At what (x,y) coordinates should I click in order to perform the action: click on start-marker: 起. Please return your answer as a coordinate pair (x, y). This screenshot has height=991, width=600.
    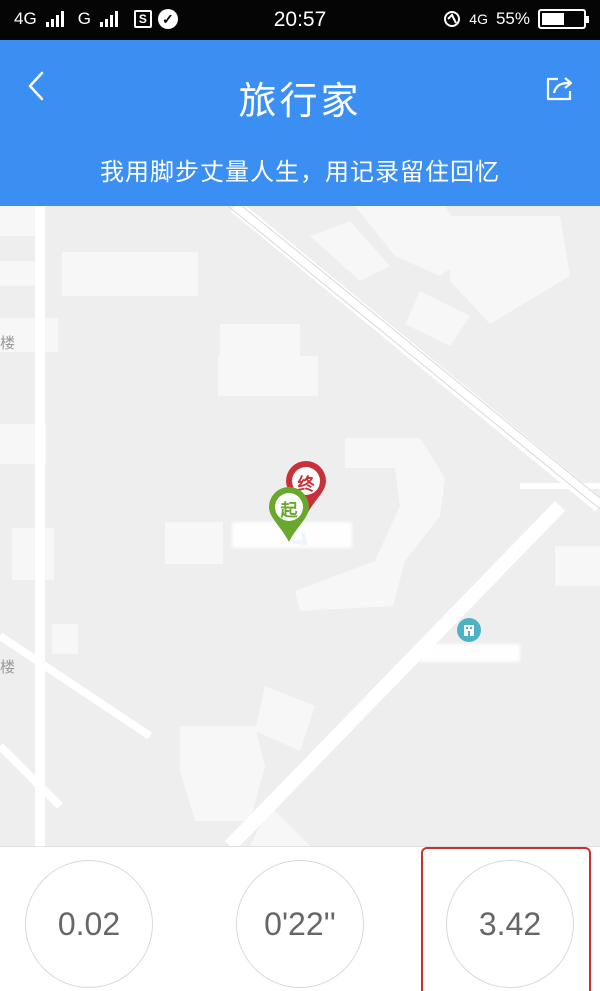
    Looking at the image, I should click on (289, 515).